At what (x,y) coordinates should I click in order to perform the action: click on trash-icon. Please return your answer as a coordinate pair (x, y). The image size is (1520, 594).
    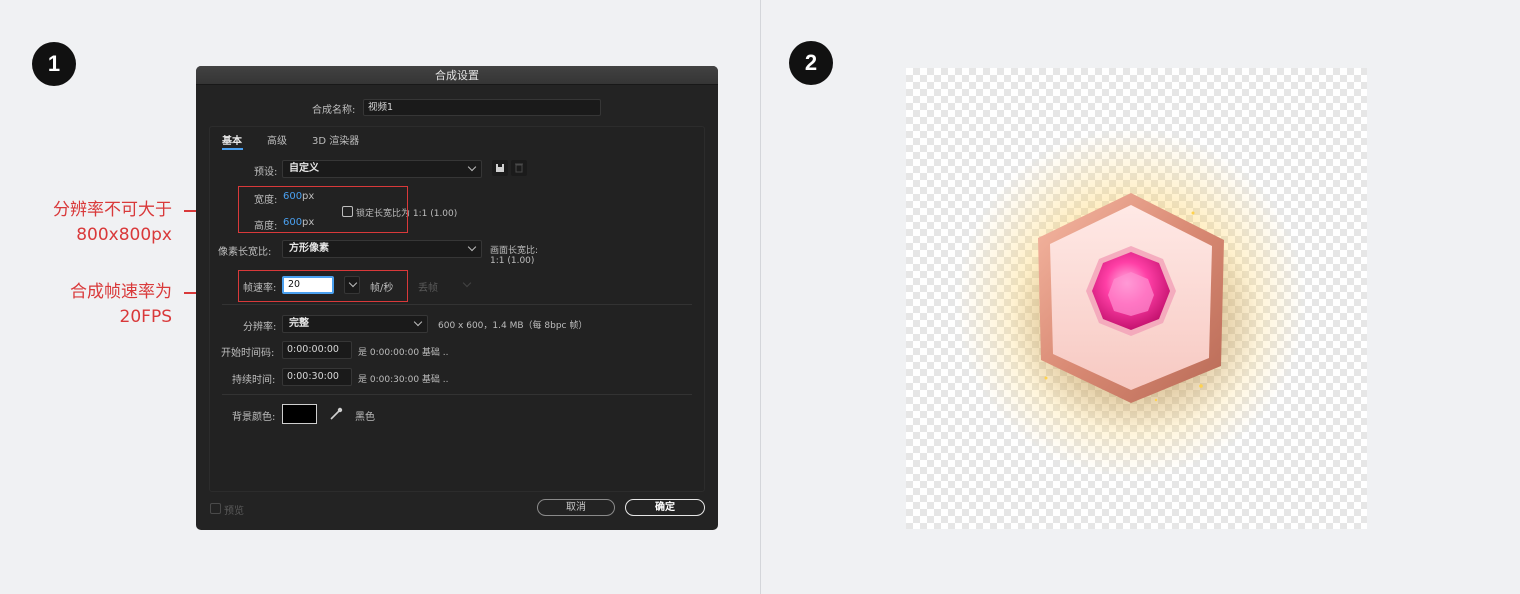
    Looking at the image, I should click on (519, 168).